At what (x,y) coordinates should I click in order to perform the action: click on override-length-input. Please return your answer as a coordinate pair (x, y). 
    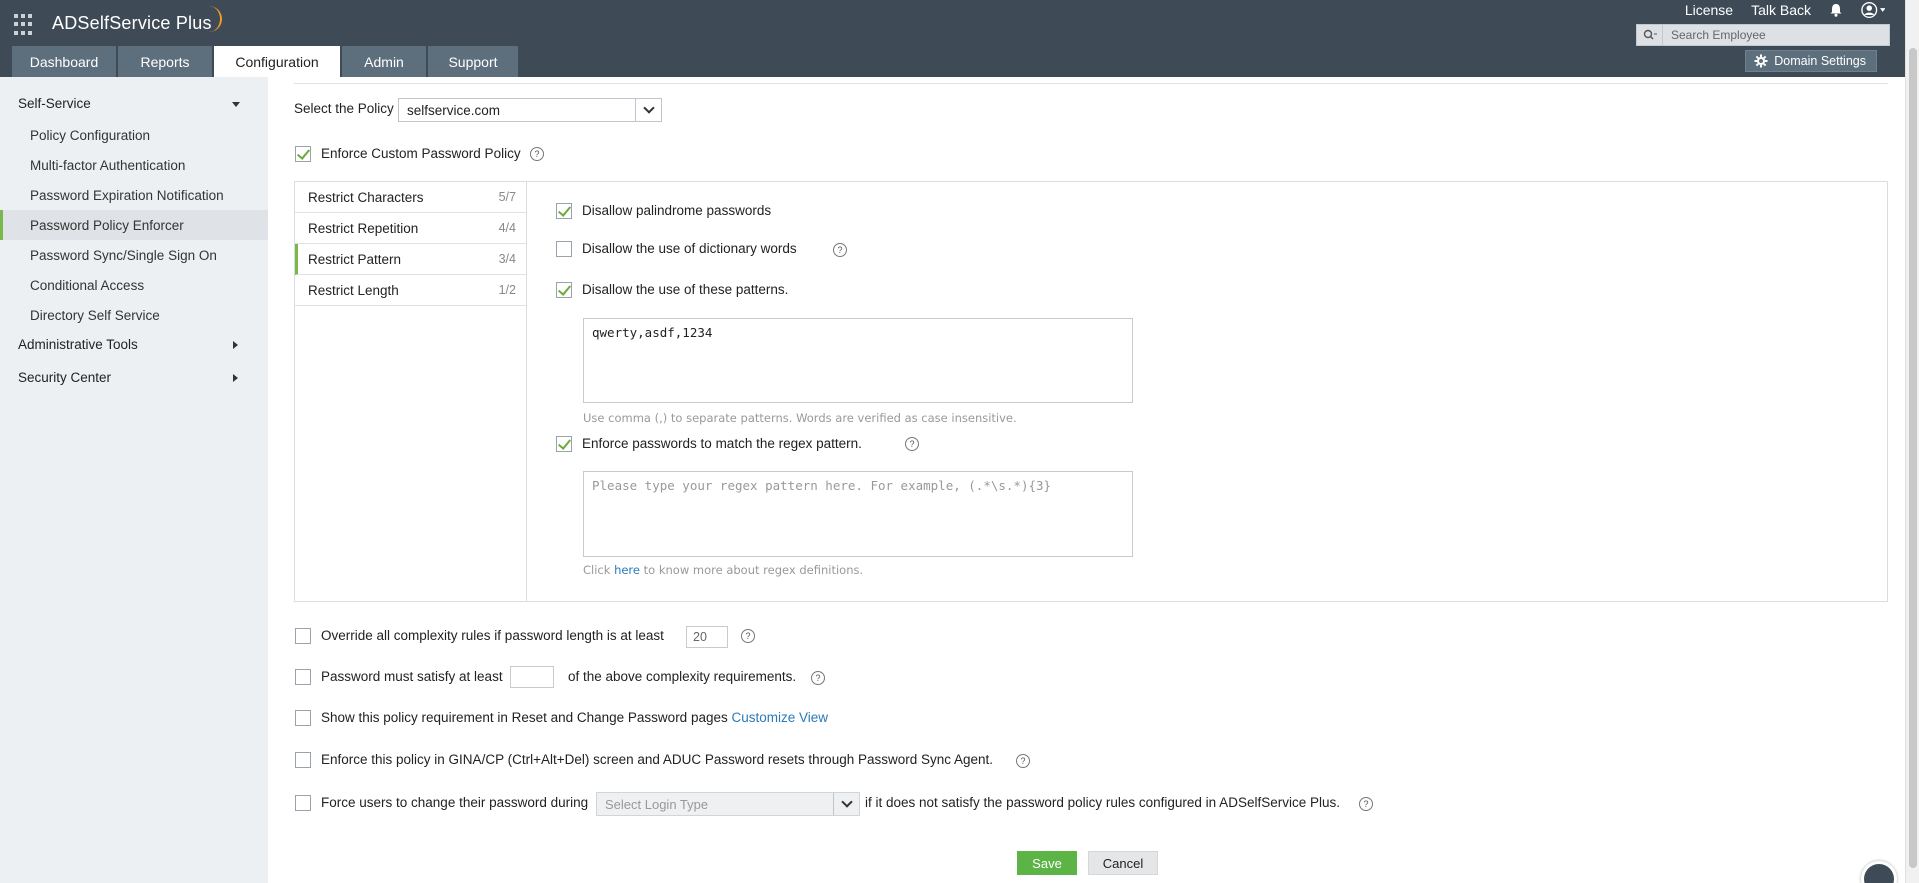
    Looking at the image, I should click on (707, 637).